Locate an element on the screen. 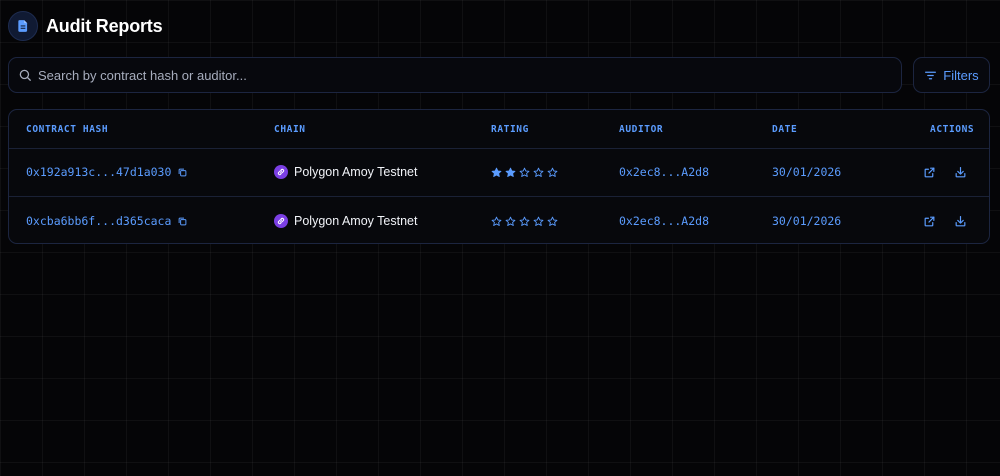  page-header: Audit Reports is located at coordinates (85, 26).